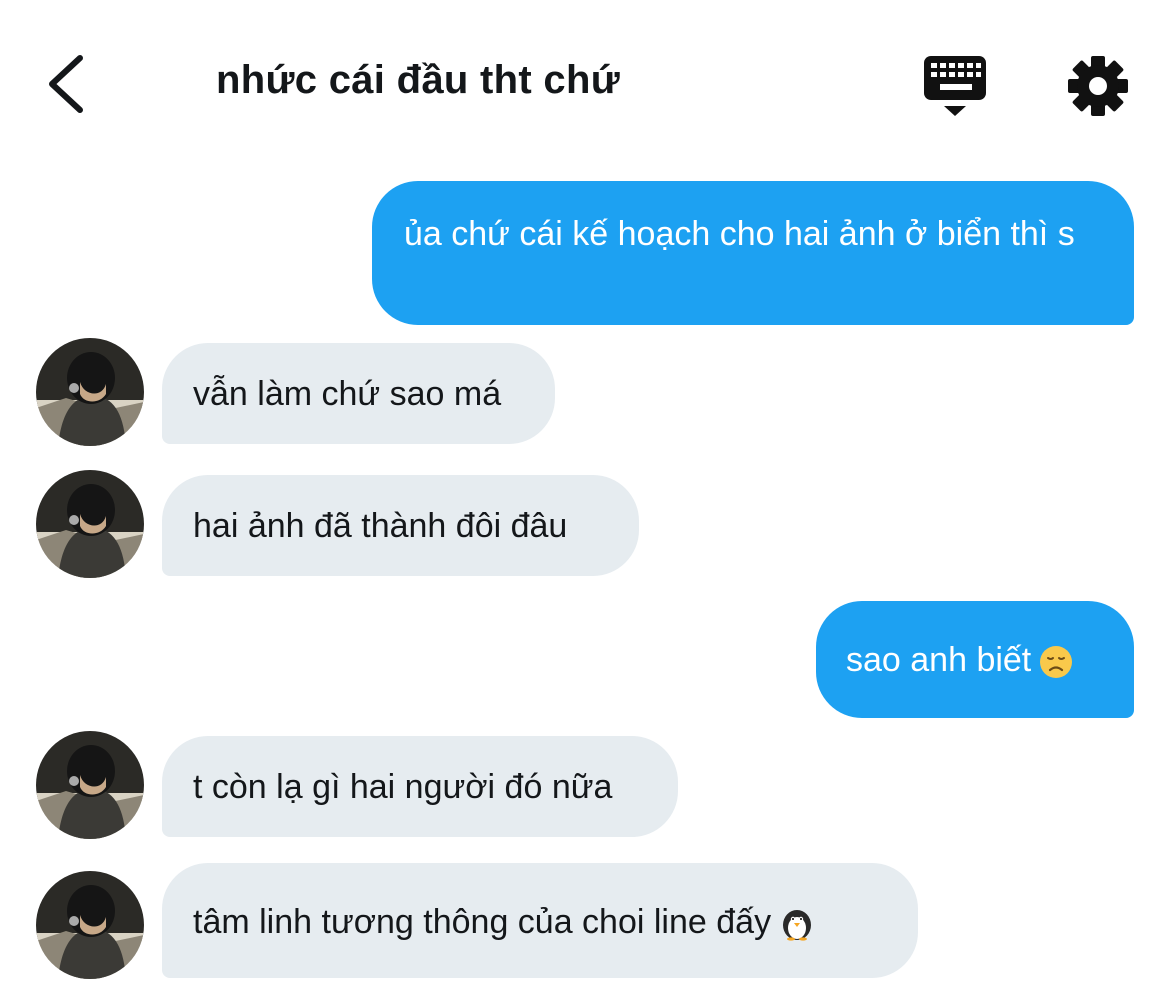 This screenshot has width=1170, height=991. I want to click on message-bubble-received: vẫn làm chứ sao má, so click(358, 393).